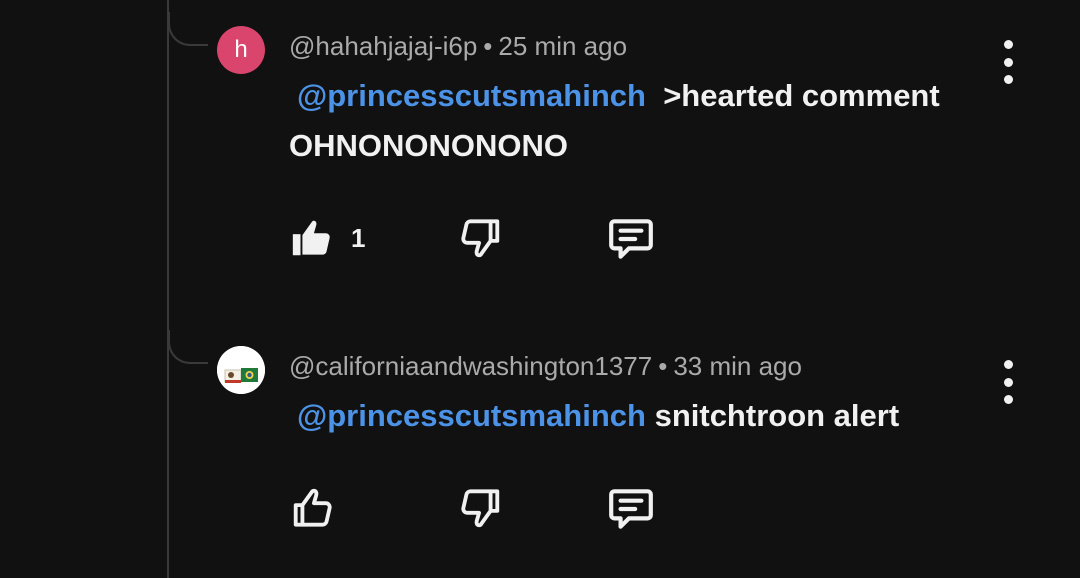  I want to click on like-button: 1, so click(327, 238).